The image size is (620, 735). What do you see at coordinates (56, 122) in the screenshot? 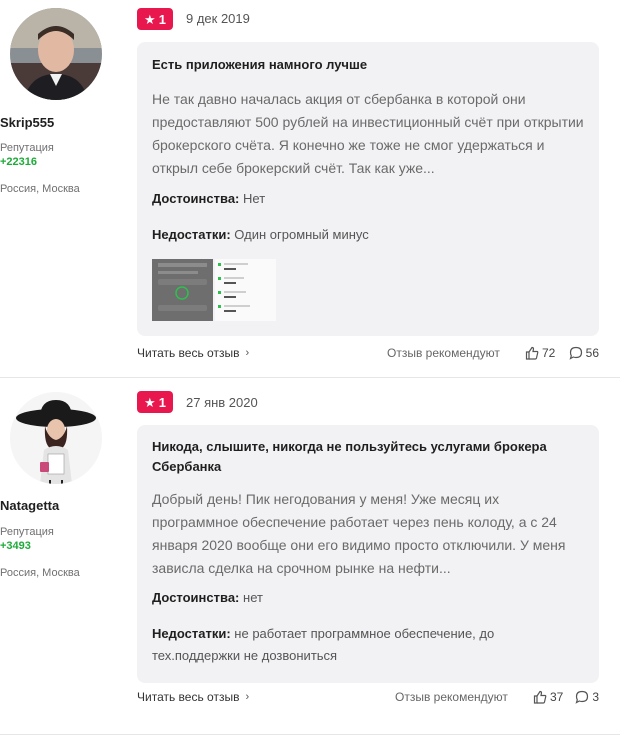
I see `username: Skrip555` at bounding box center [56, 122].